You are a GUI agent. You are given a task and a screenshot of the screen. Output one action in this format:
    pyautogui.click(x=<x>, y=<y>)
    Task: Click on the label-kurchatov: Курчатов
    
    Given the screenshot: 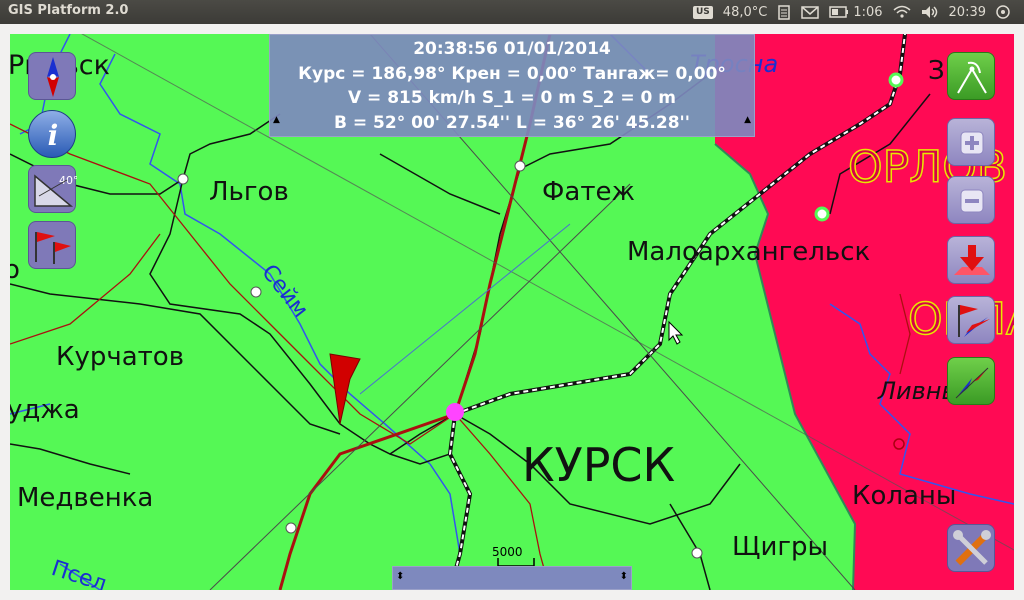 What is the action you would take?
    pyautogui.click(x=120, y=357)
    